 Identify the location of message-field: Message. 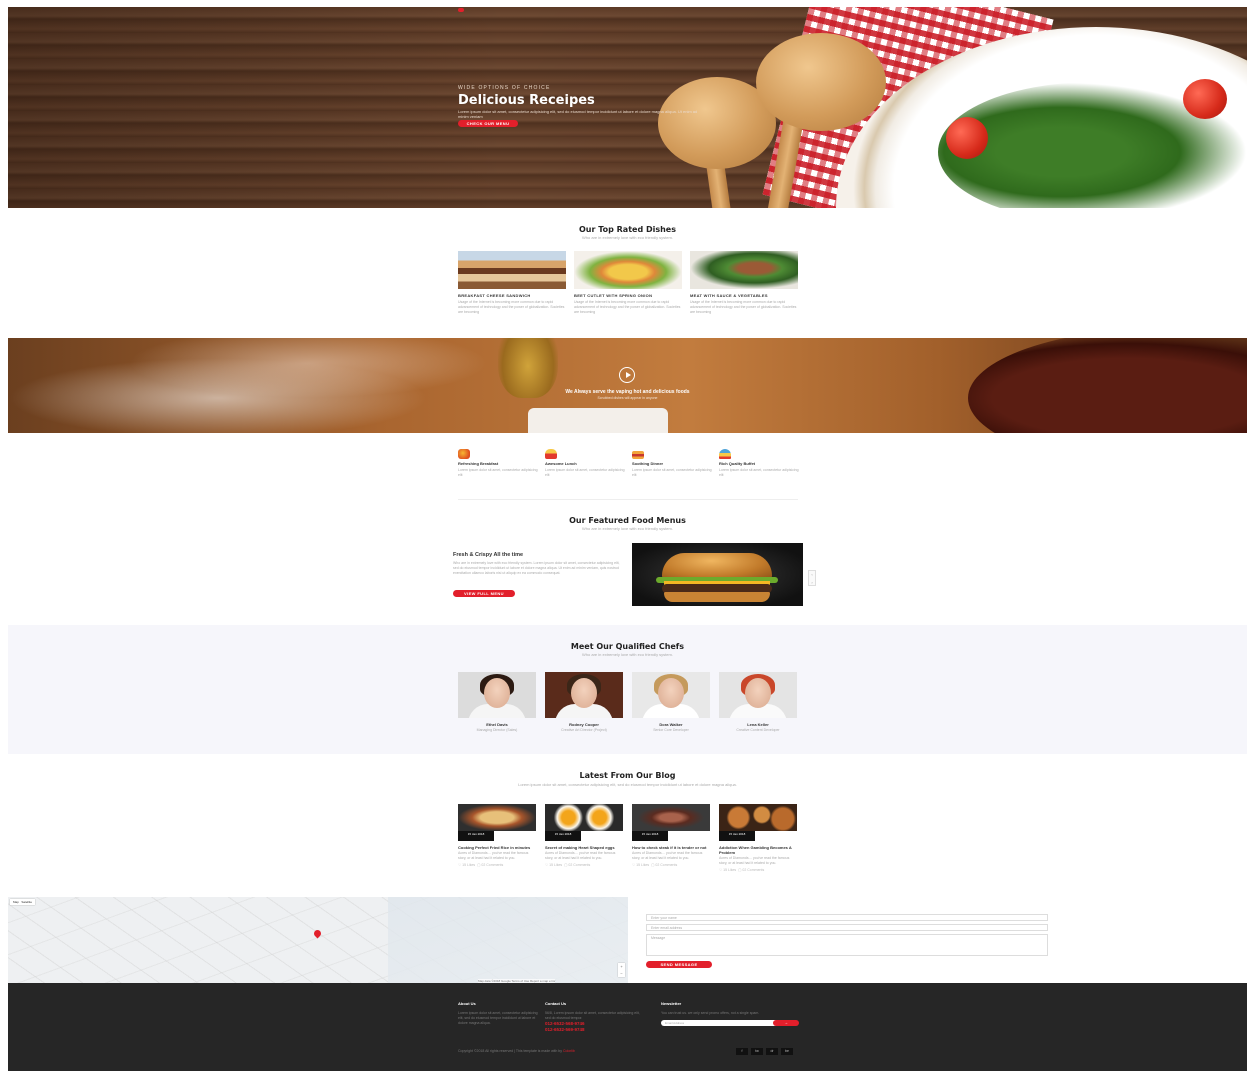
(847, 945).